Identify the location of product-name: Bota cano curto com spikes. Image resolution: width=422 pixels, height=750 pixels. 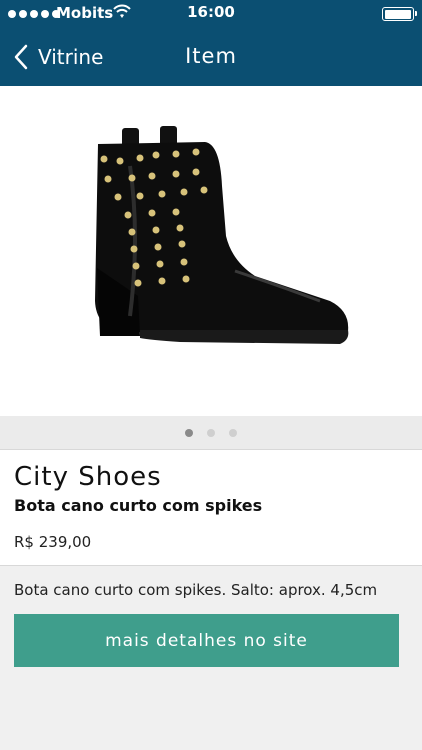
(138, 505).